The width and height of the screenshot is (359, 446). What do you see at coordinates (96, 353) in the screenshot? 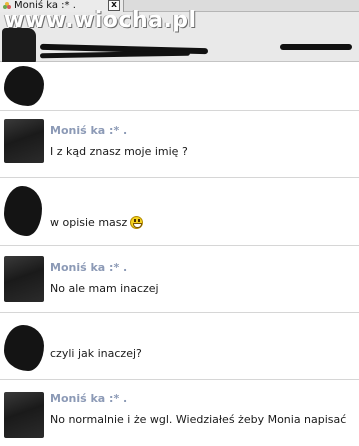
I see `message-text: czyli jak inaczej?` at bounding box center [96, 353].